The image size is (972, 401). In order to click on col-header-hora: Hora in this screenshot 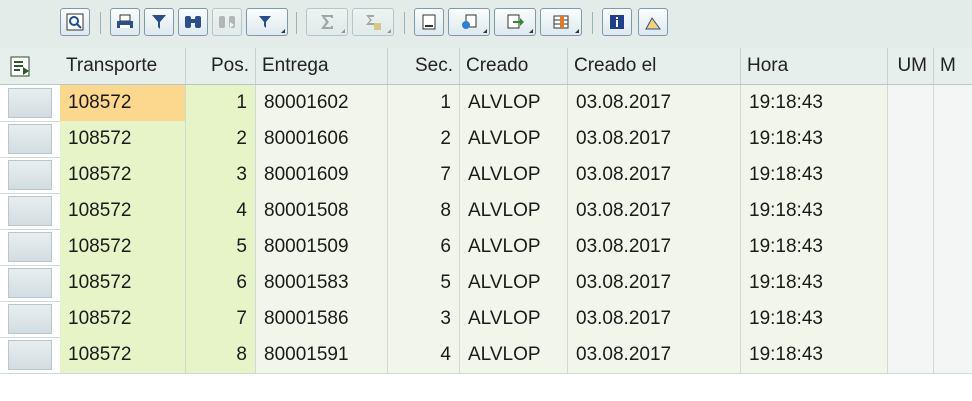, I will do `click(814, 66)`.